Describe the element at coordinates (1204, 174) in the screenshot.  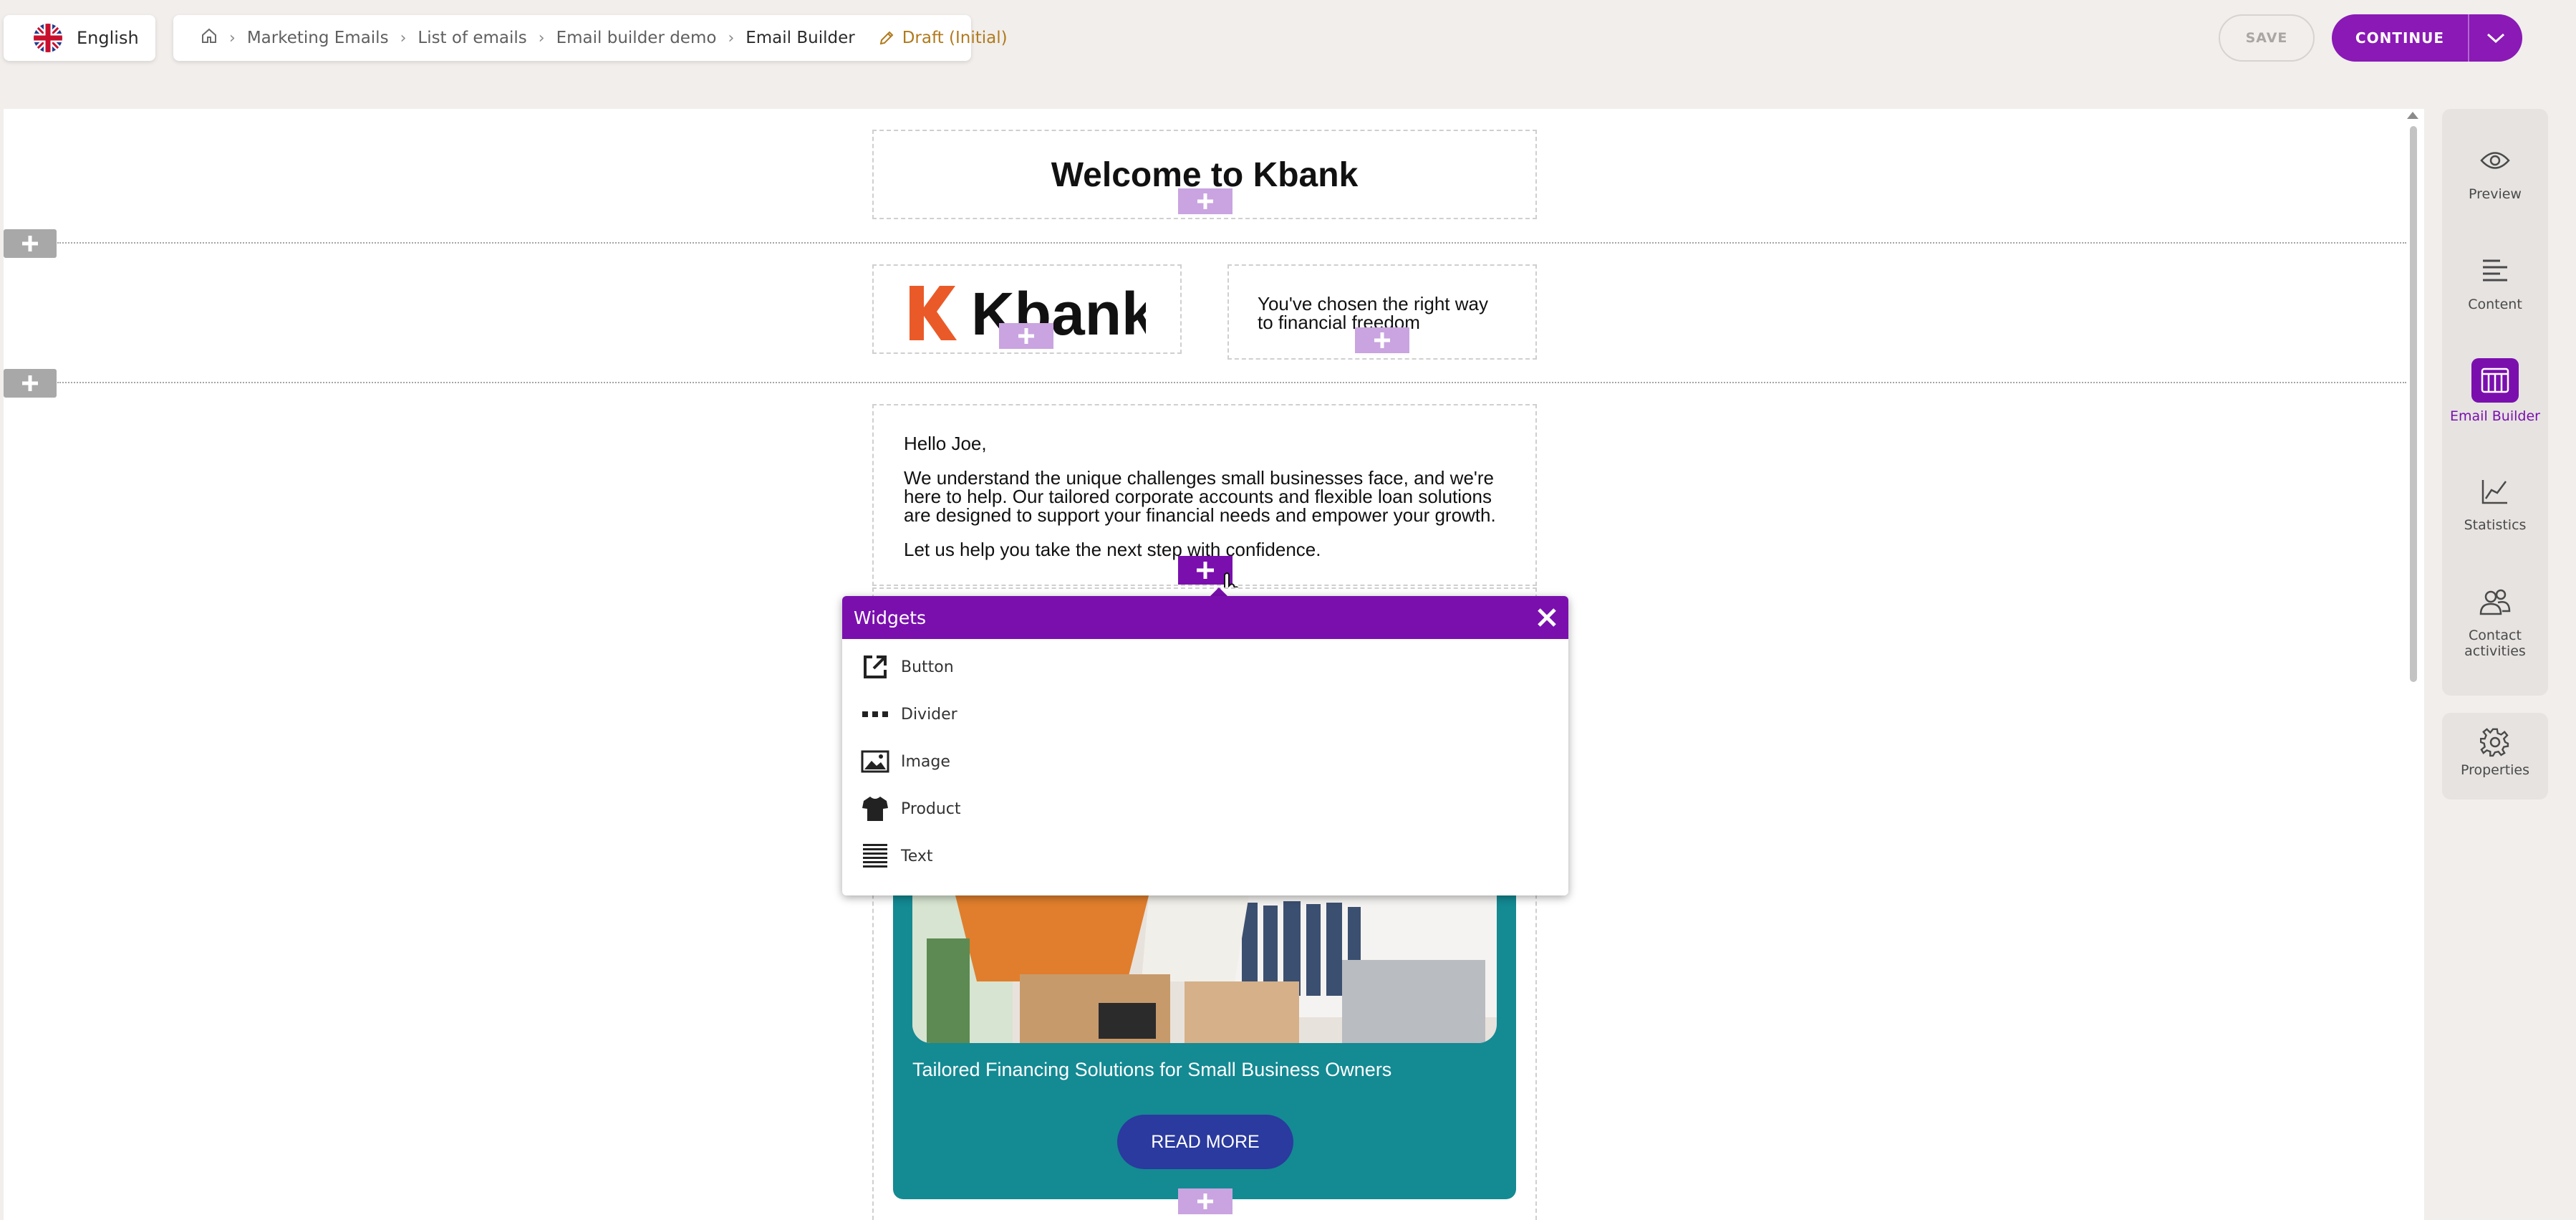
I see `title-block: Welcome to Kbank` at that location.